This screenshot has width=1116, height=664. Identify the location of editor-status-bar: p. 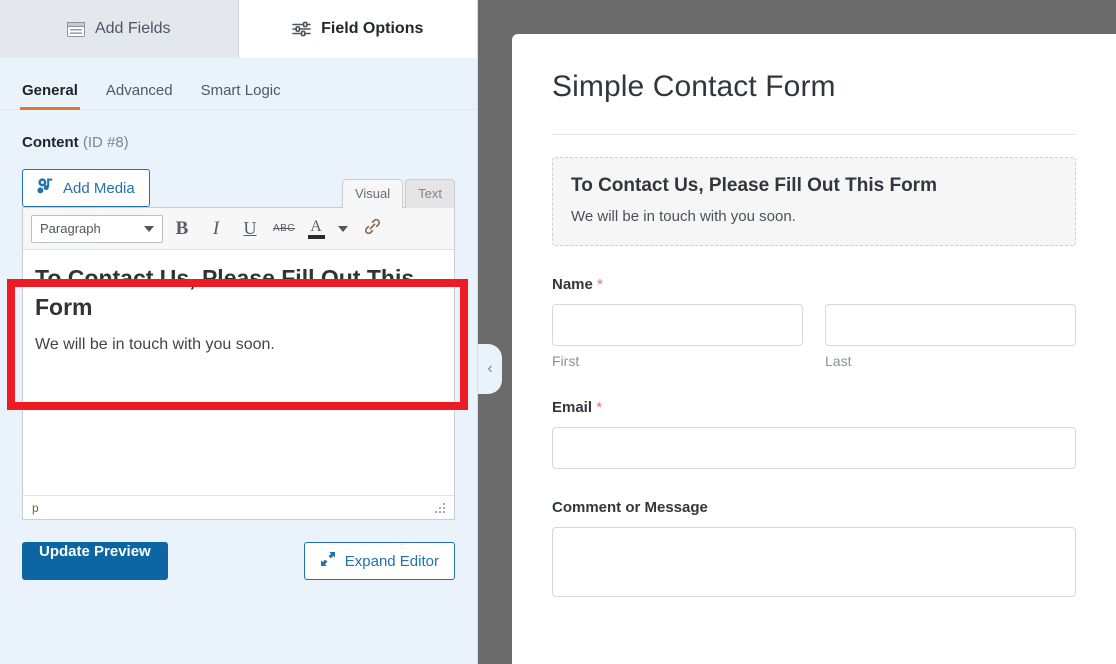
(238, 507).